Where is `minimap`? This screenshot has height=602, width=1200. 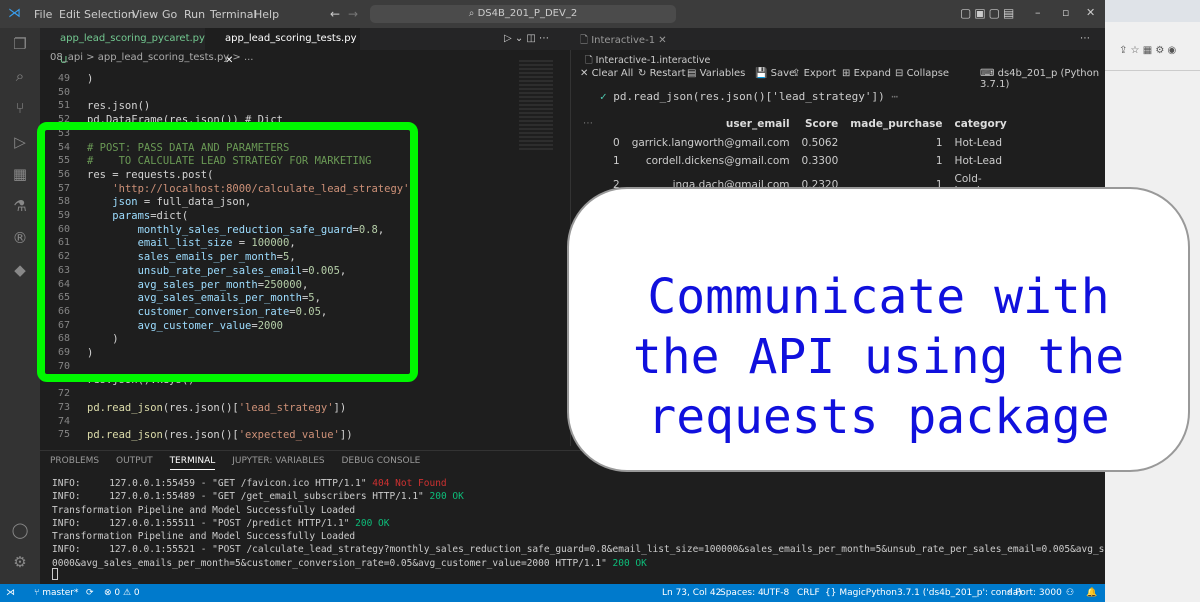
minimap is located at coordinates (542, 250).